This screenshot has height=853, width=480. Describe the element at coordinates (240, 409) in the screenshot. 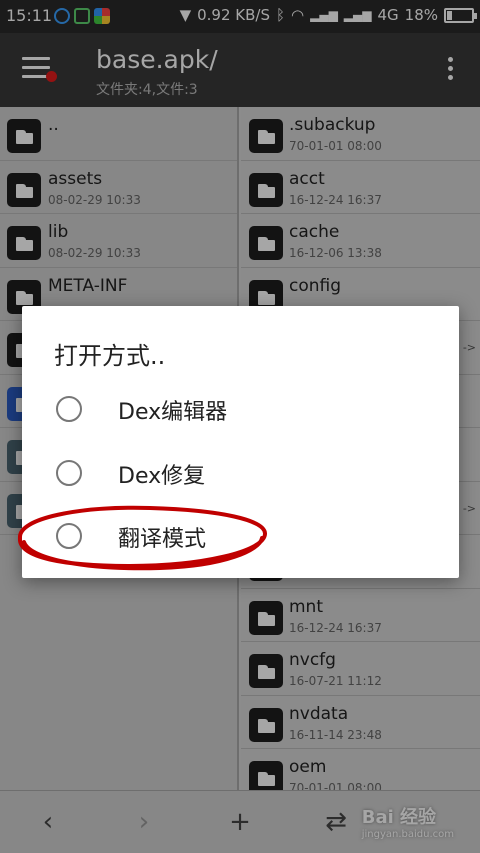

I see `option-dex-editor: Dex编辑器` at that location.